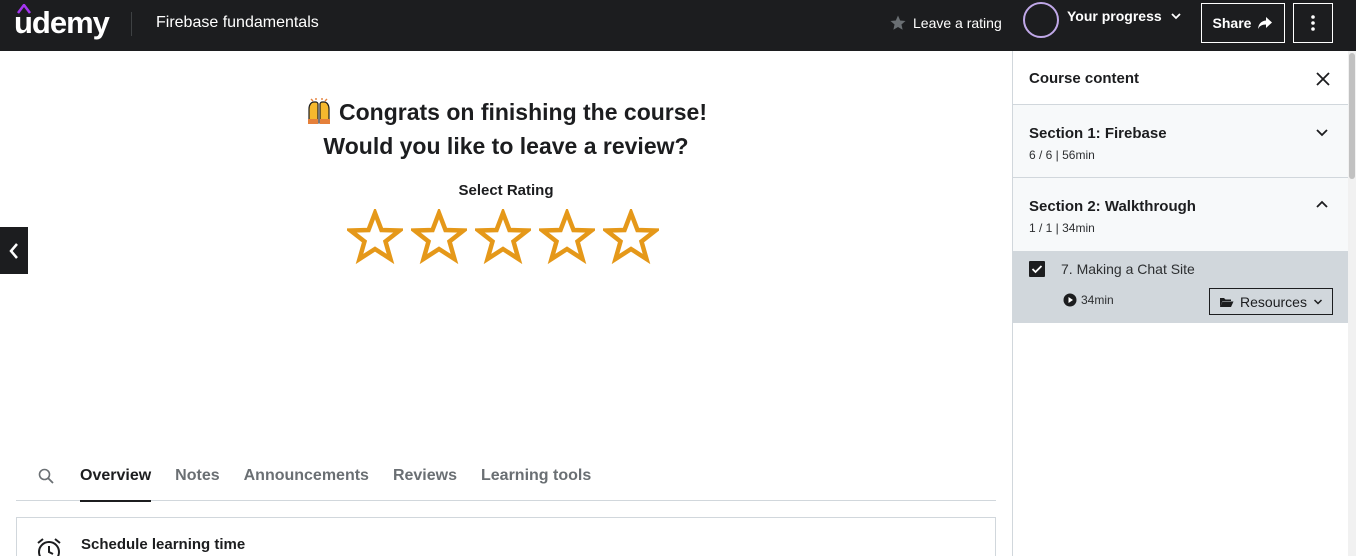  What do you see at coordinates (1098, 133) in the screenshot?
I see `section-title: Section 1: Firebase` at bounding box center [1098, 133].